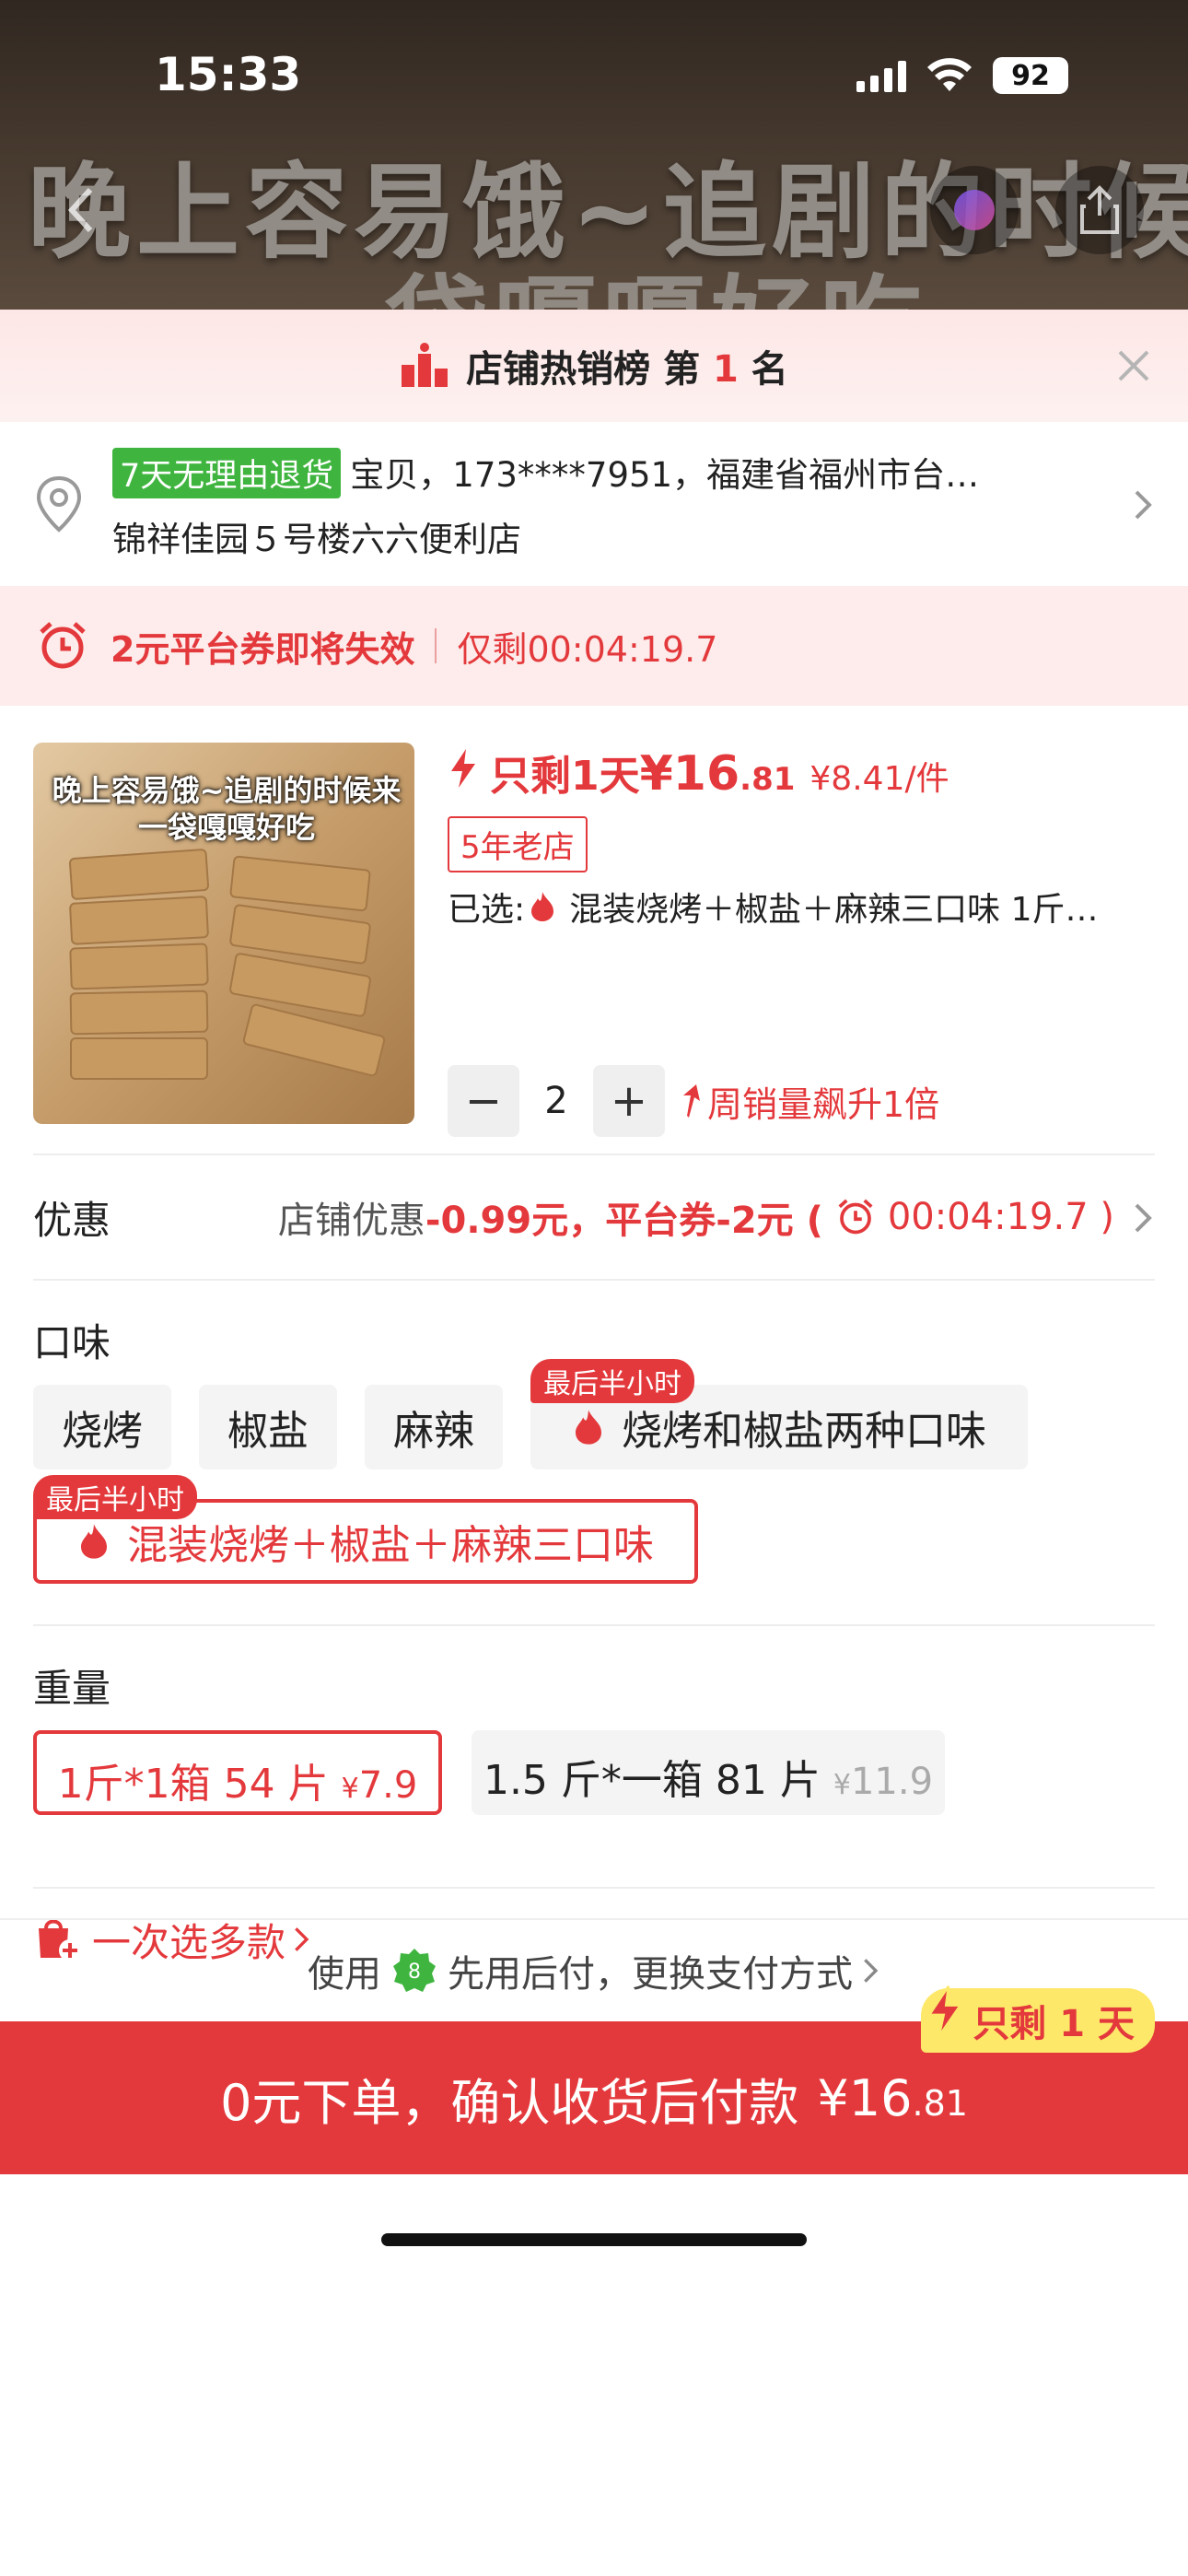 Image resolution: width=1188 pixels, height=2576 pixels. Describe the element at coordinates (344, 1974) in the screenshot. I see `payment-prefix: 使用` at that location.